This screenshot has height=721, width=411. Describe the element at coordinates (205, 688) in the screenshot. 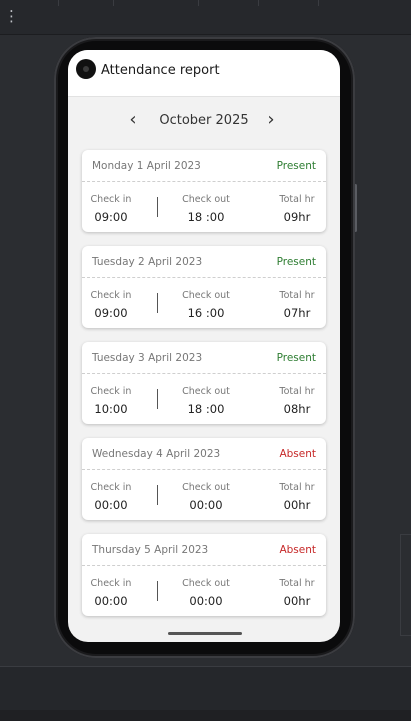

I see `ide-bottom-bar` at that location.